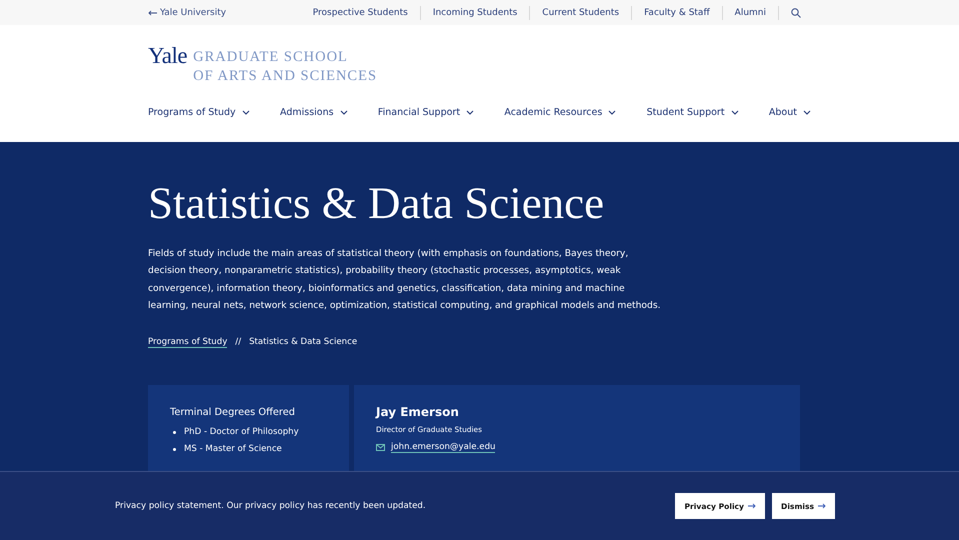 The image size is (959, 540). What do you see at coordinates (188, 342) in the screenshot?
I see `breadcrumb-link: Programs of Study` at bounding box center [188, 342].